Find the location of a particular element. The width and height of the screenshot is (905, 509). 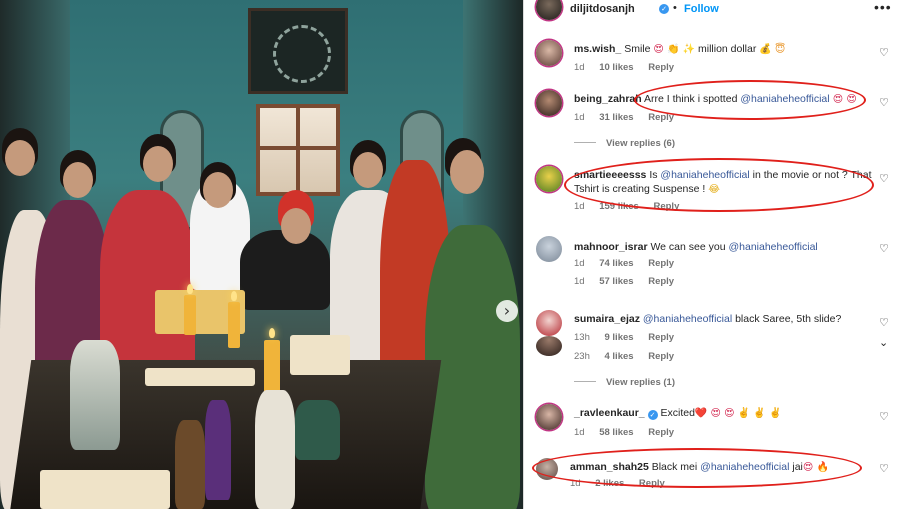

comment-likes: 9 likes is located at coordinates (619, 337).